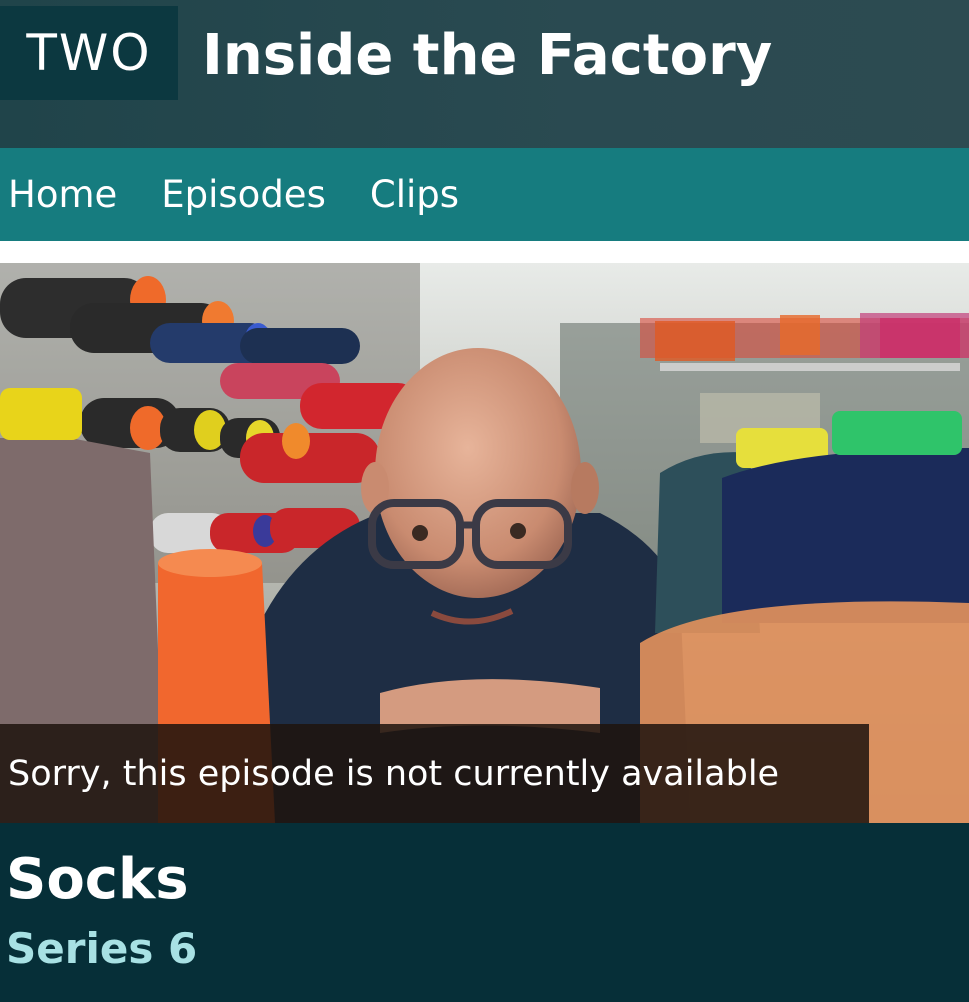  I want to click on site-header: TWO Inside the Factory, so click(484, 74).